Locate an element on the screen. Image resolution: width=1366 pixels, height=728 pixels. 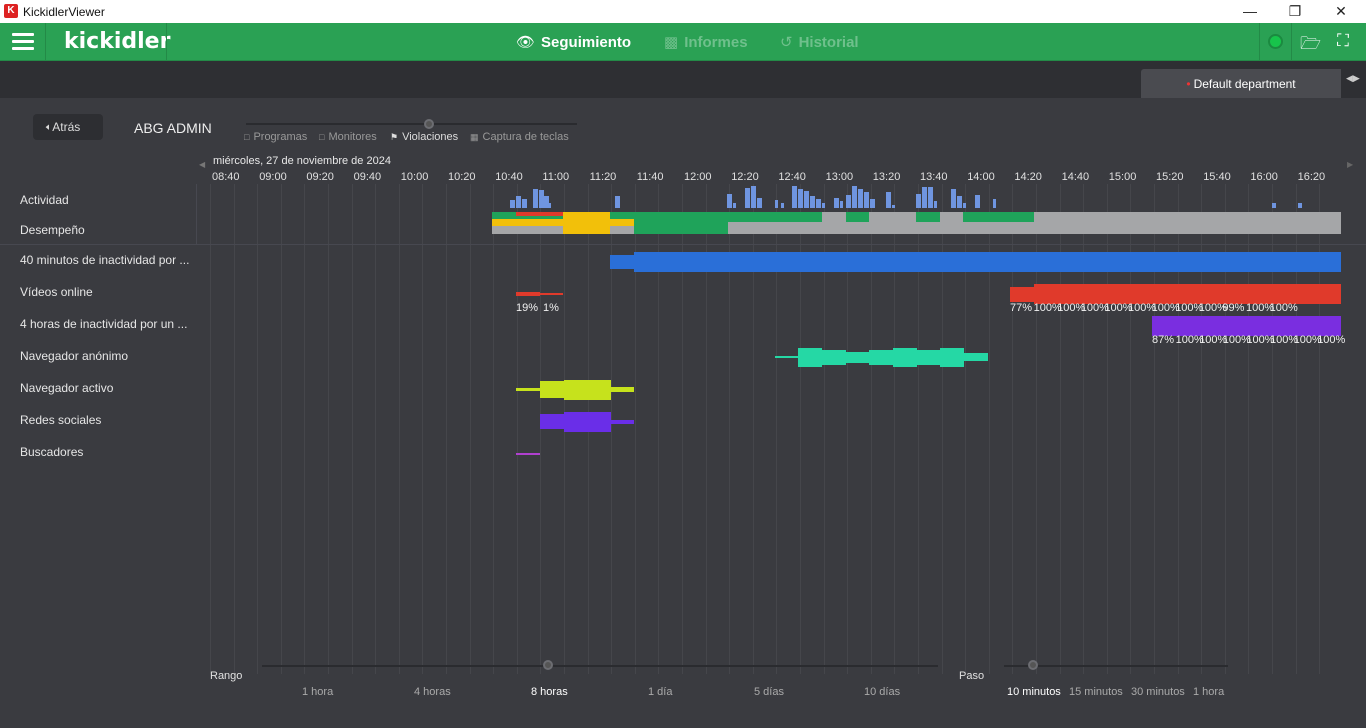
nav-label: Informes is located at coordinates (716, 42).